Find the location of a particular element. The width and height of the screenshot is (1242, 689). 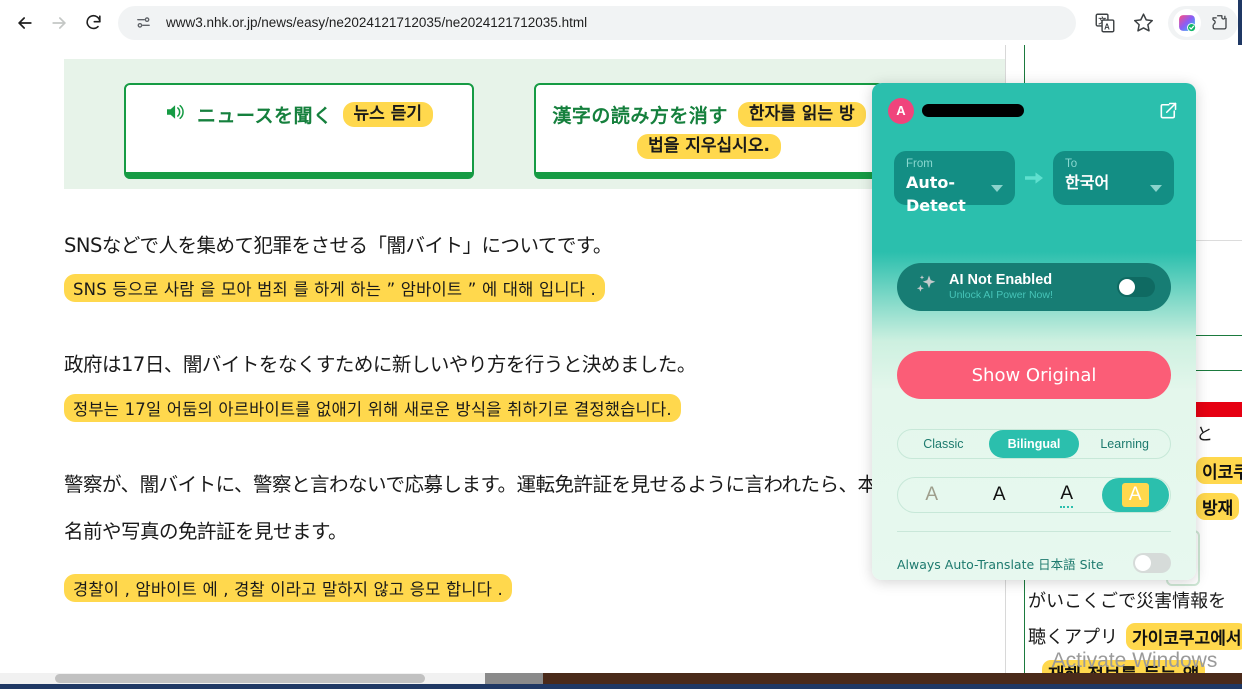

sidebar-kr-fragment-2: 방재 is located at coordinates (1218, 506).